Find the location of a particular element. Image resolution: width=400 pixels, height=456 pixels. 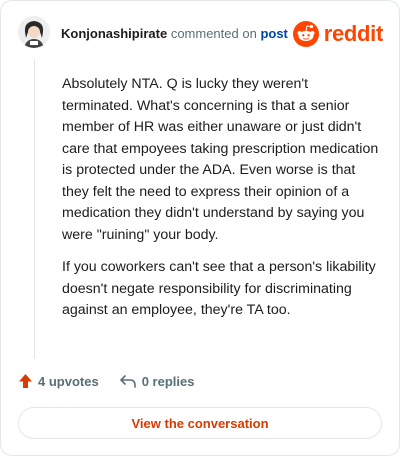

avatar-icon is located at coordinates (34, 32).